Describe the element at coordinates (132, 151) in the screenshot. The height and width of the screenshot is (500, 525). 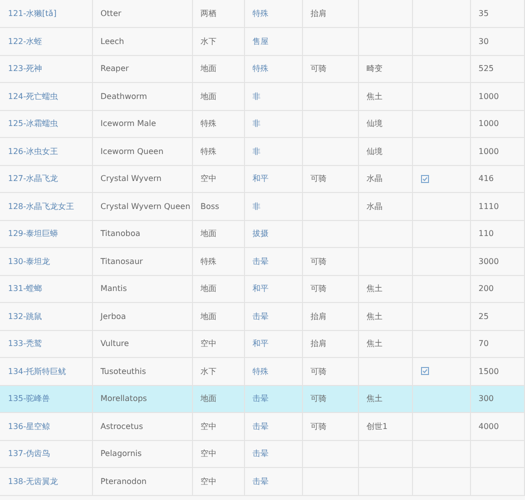
I see `english-name: Iceworm Queen` at that location.